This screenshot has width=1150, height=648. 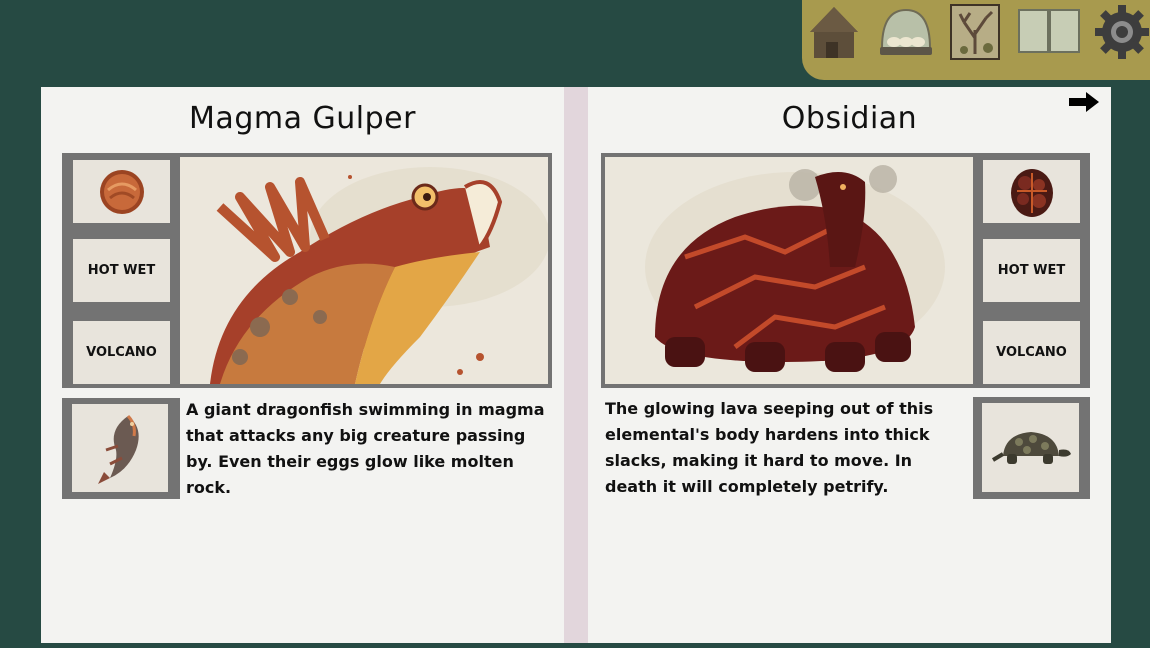 What do you see at coordinates (576, 365) in the screenshot?
I see `book-spine` at bounding box center [576, 365].